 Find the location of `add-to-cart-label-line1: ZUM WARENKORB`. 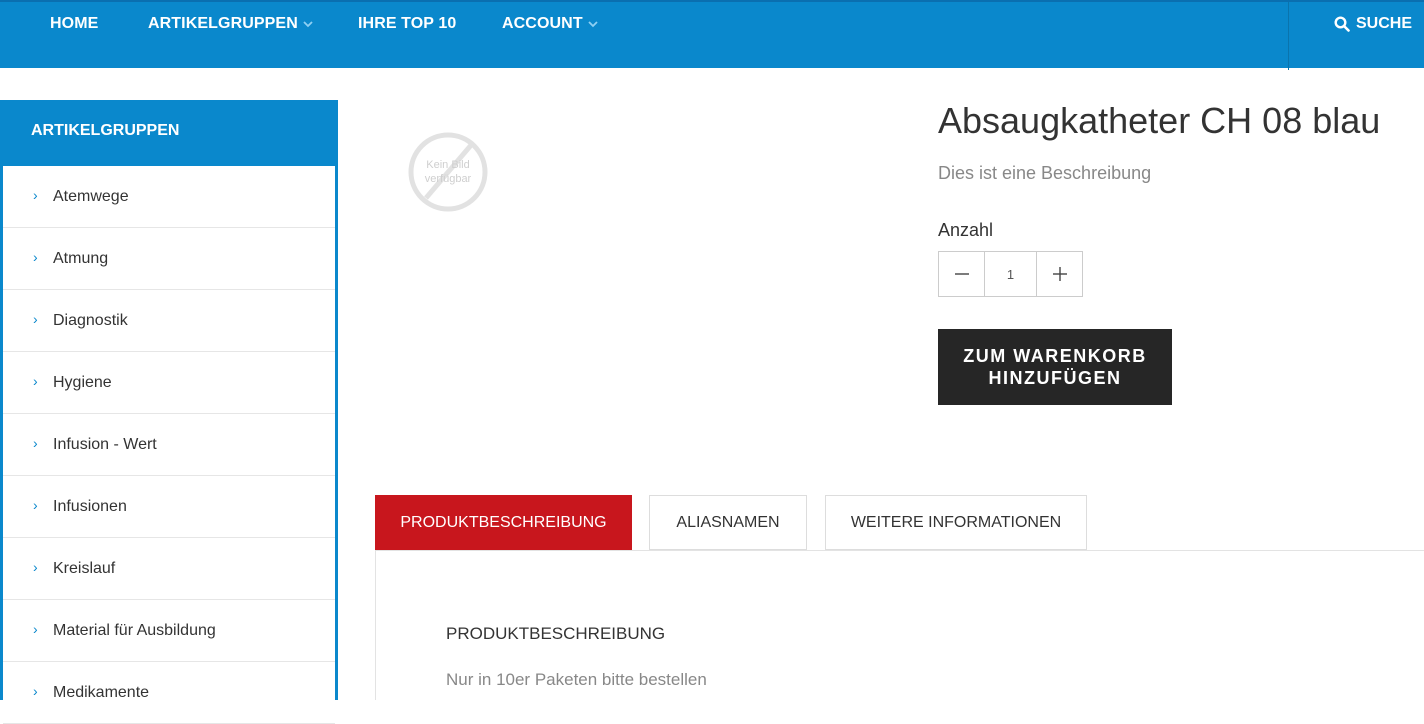

add-to-cart-label-line1: ZUM WARENKORB is located at coordinates (1055, 356).